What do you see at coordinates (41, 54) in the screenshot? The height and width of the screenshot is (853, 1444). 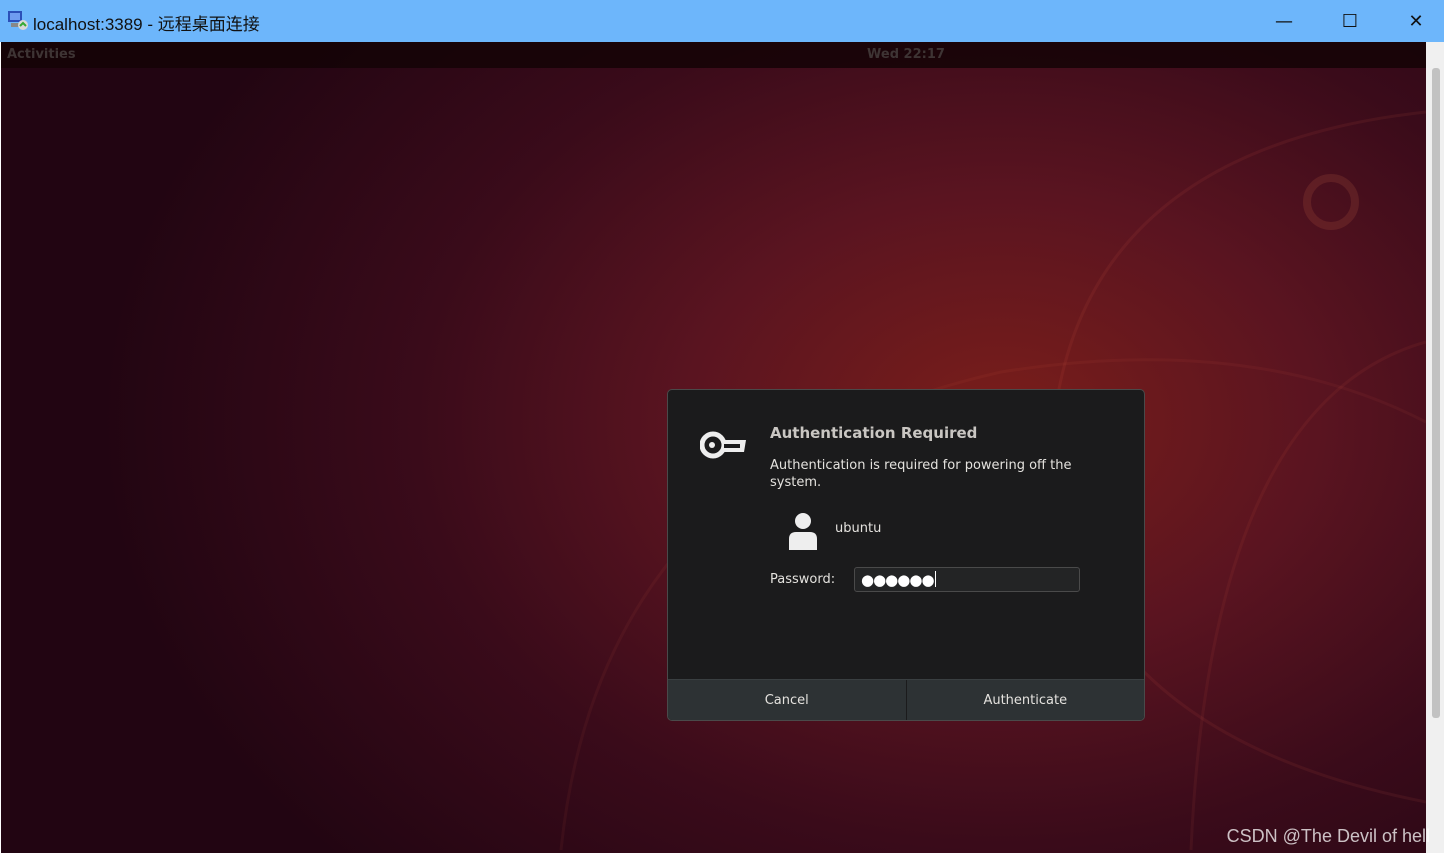 I see `activities-button: Activities` at bounding box center [41, 54].